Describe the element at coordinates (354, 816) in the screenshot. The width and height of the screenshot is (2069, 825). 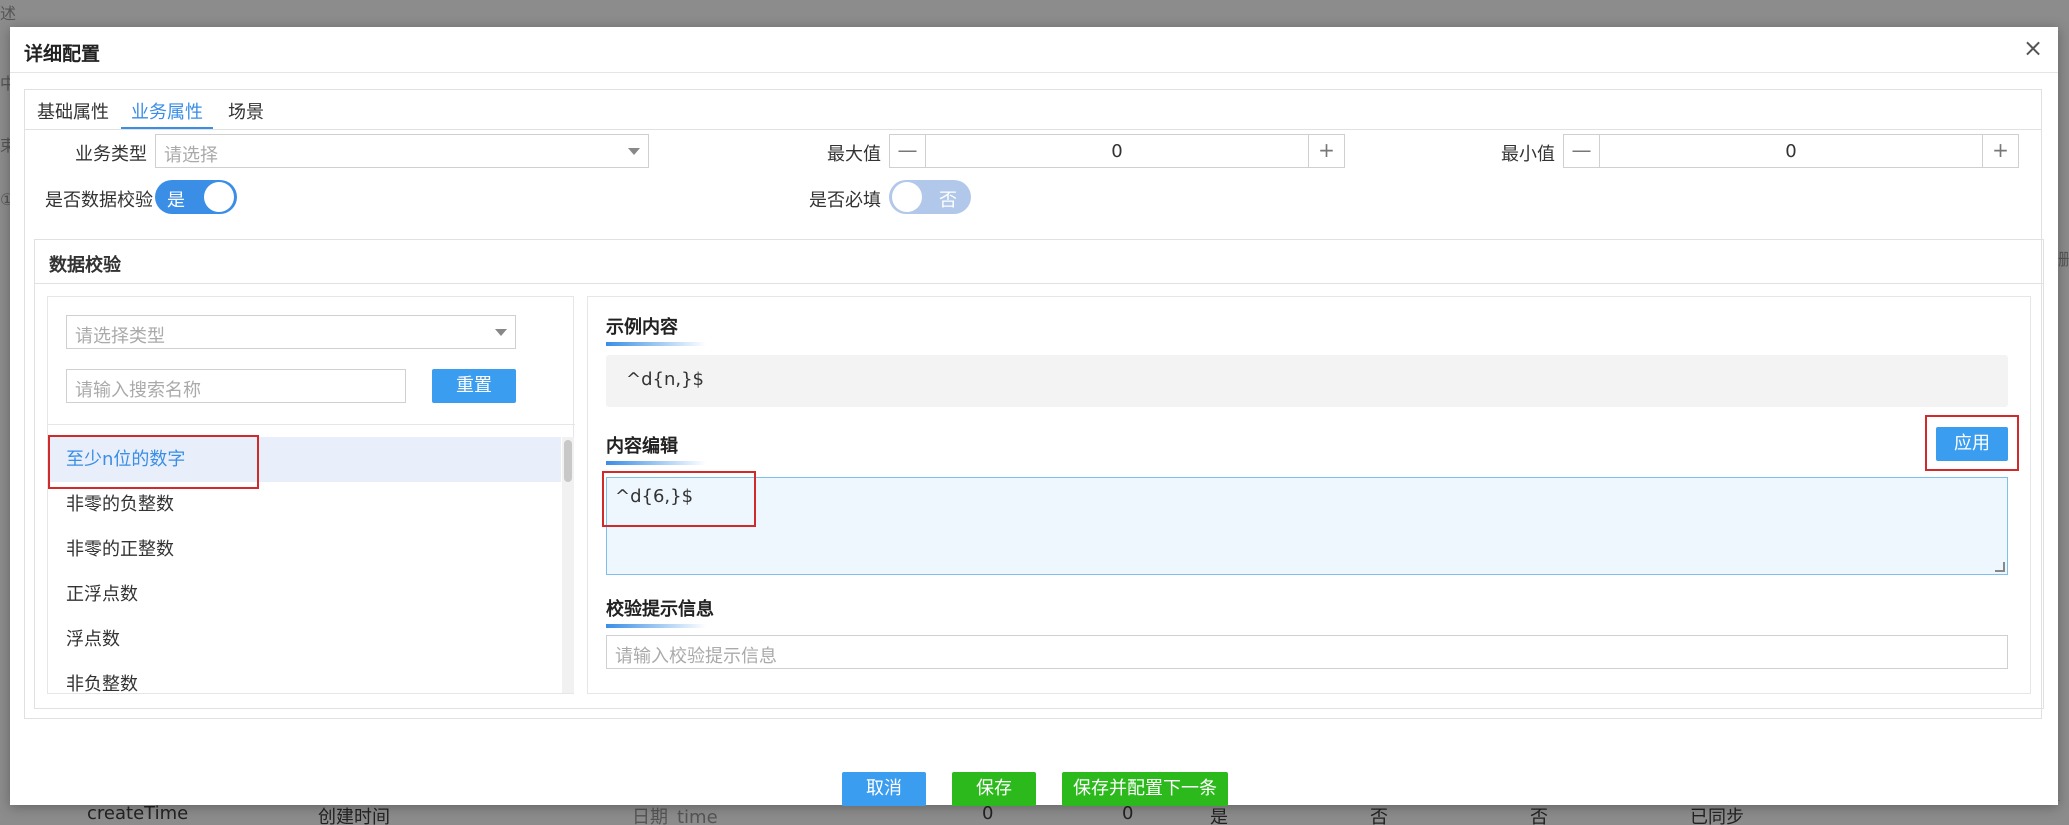
I see `table-cell: 创建时间` at that location.